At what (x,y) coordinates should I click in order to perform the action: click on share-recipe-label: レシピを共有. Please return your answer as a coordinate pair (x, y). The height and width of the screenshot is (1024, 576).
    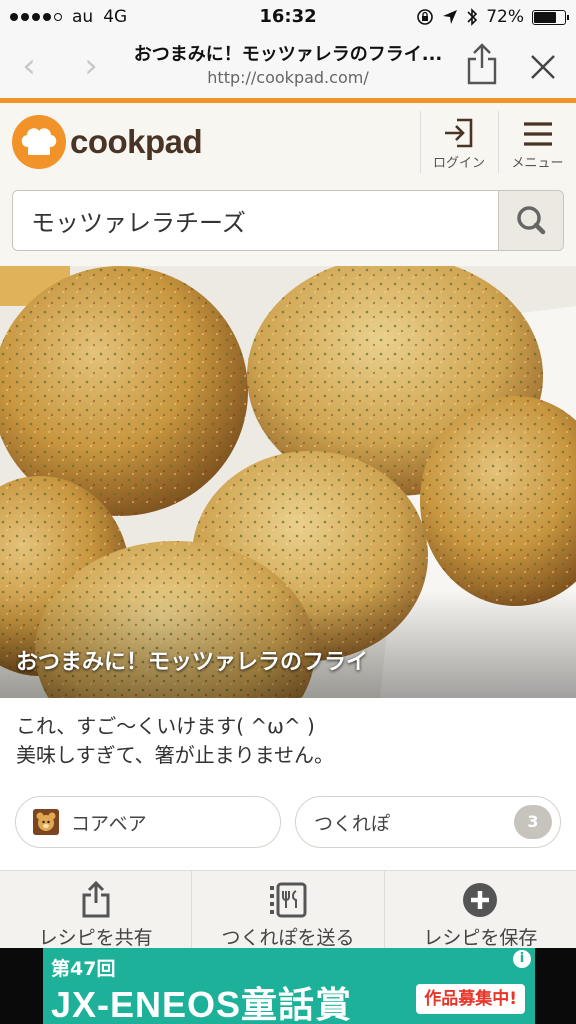
    Looking at the image, I should click on (95, 938).